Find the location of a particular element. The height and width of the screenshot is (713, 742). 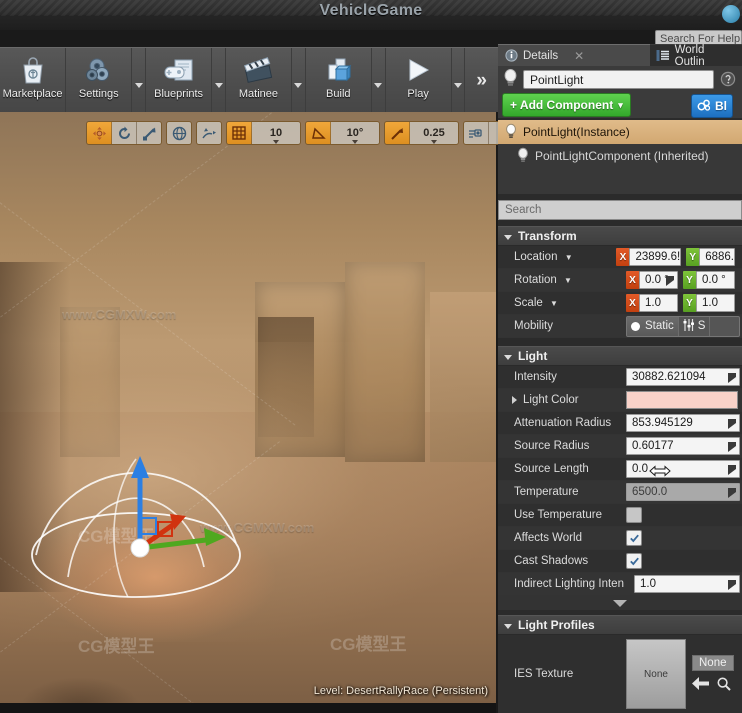

property-row-temperature: Temperature 6500.0 is located at coordinates (620, 492).